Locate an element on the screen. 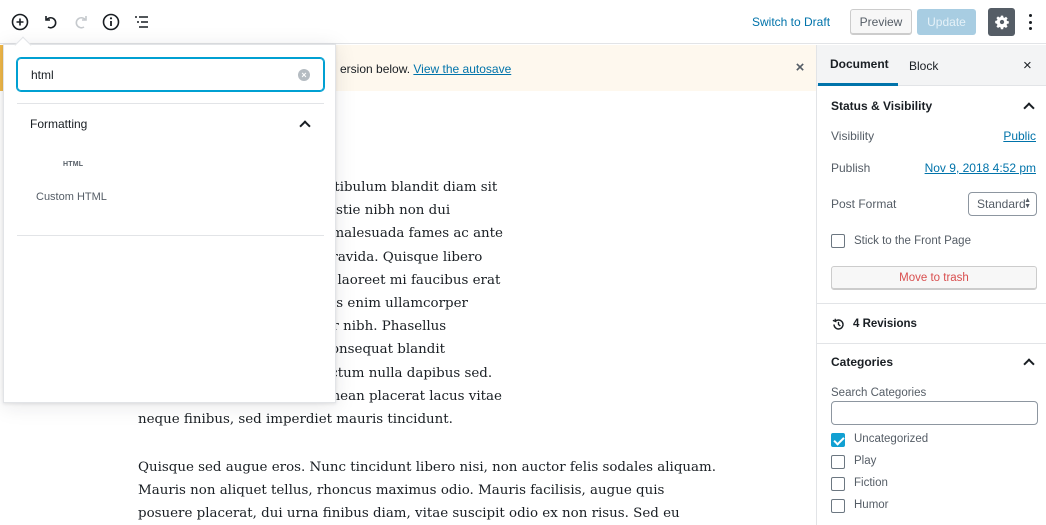  post-format-value: Standard is located at coordinates (1001, 204).